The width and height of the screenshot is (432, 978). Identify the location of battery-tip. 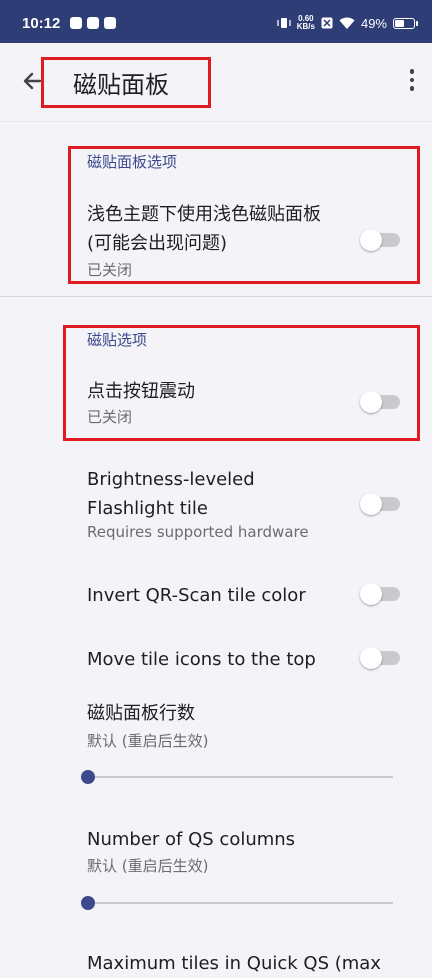
(417, 23).